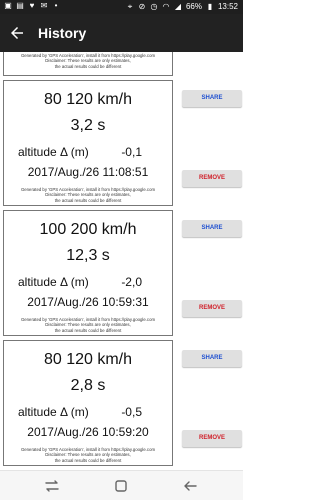  I want to click on silent-icon: ⊘, so click(142, 6).